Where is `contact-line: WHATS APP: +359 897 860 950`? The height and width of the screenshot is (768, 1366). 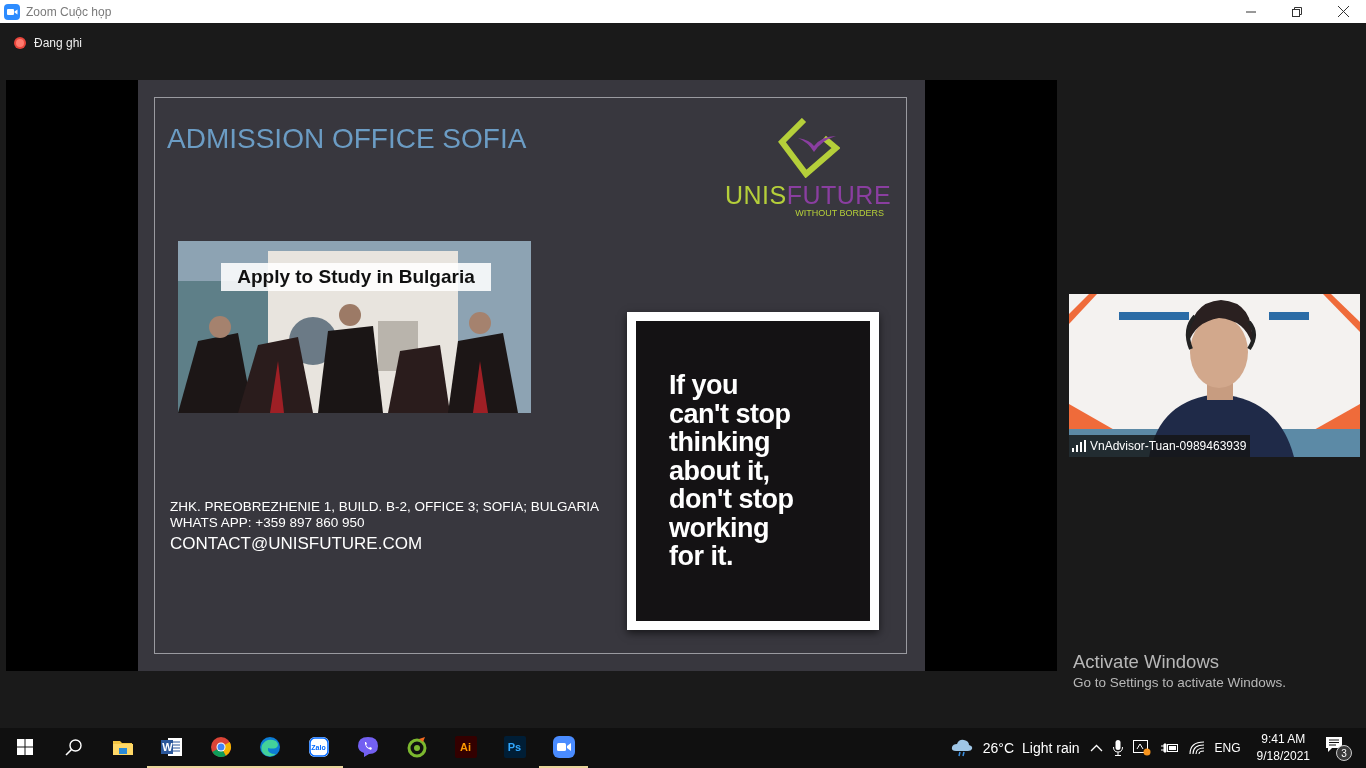 contact-line: WHATS APP: +359 897 860 950 is located at coordinates (268, 523).